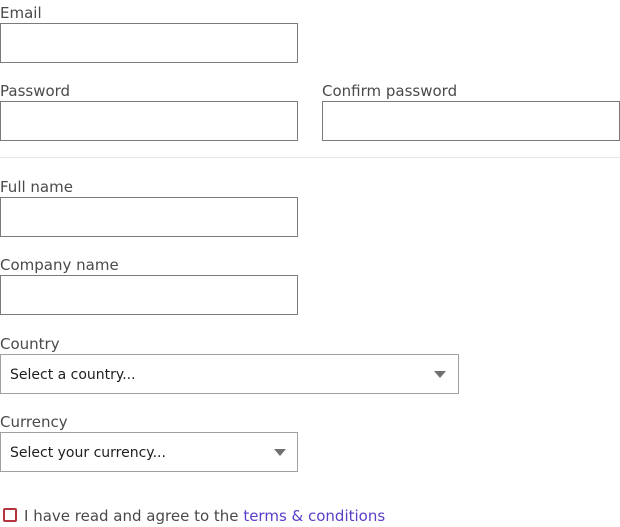 The image size is (620, 527). I want to click on section-divider, so click(310, 157).